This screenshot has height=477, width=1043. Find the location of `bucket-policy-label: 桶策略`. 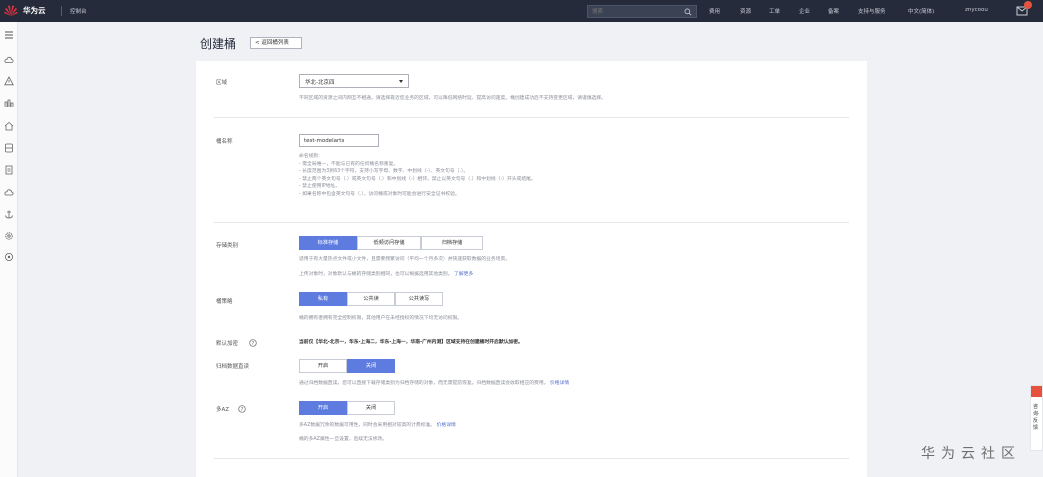

bucket-policy-label: 桶策略 is located at coordinates (224, 302).